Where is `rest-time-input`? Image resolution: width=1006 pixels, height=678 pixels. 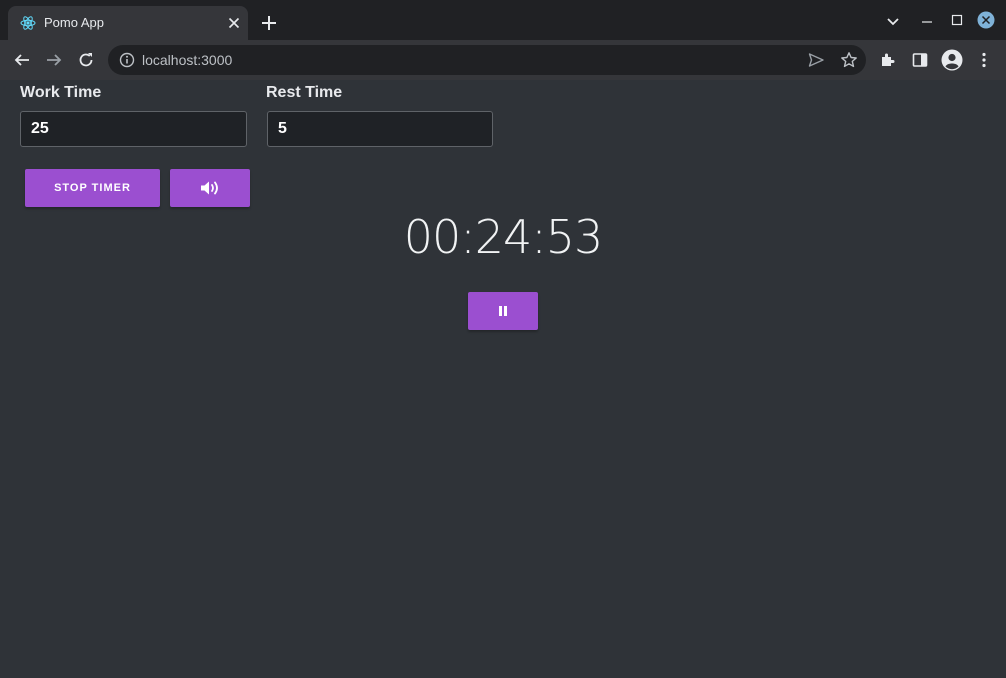 rest-time-input is located at coordinates (380, 129).